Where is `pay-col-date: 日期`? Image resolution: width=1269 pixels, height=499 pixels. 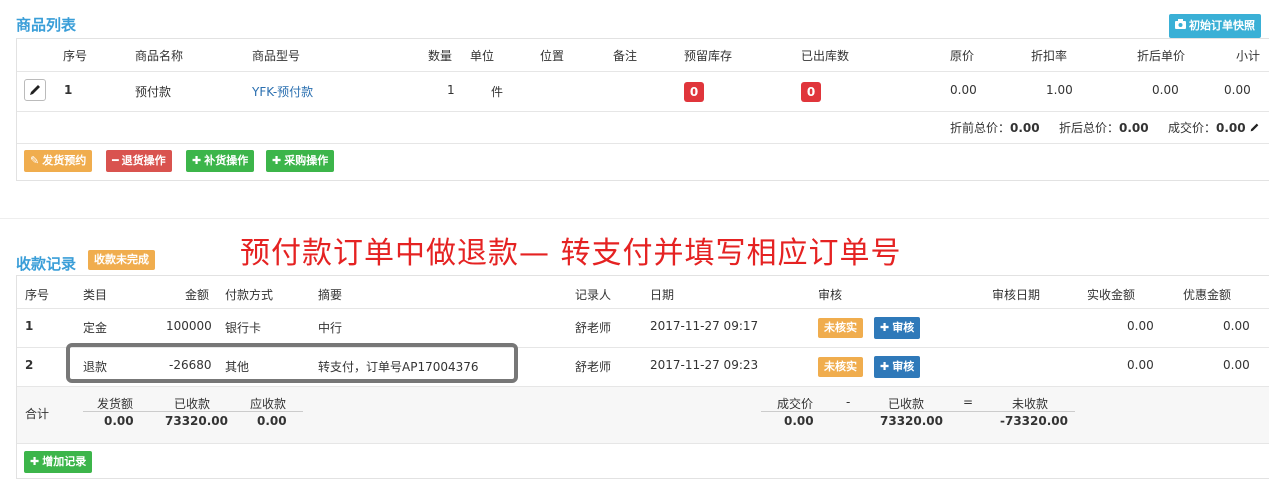
pay-col-date: 日期 is located at coordinates (662, 295).